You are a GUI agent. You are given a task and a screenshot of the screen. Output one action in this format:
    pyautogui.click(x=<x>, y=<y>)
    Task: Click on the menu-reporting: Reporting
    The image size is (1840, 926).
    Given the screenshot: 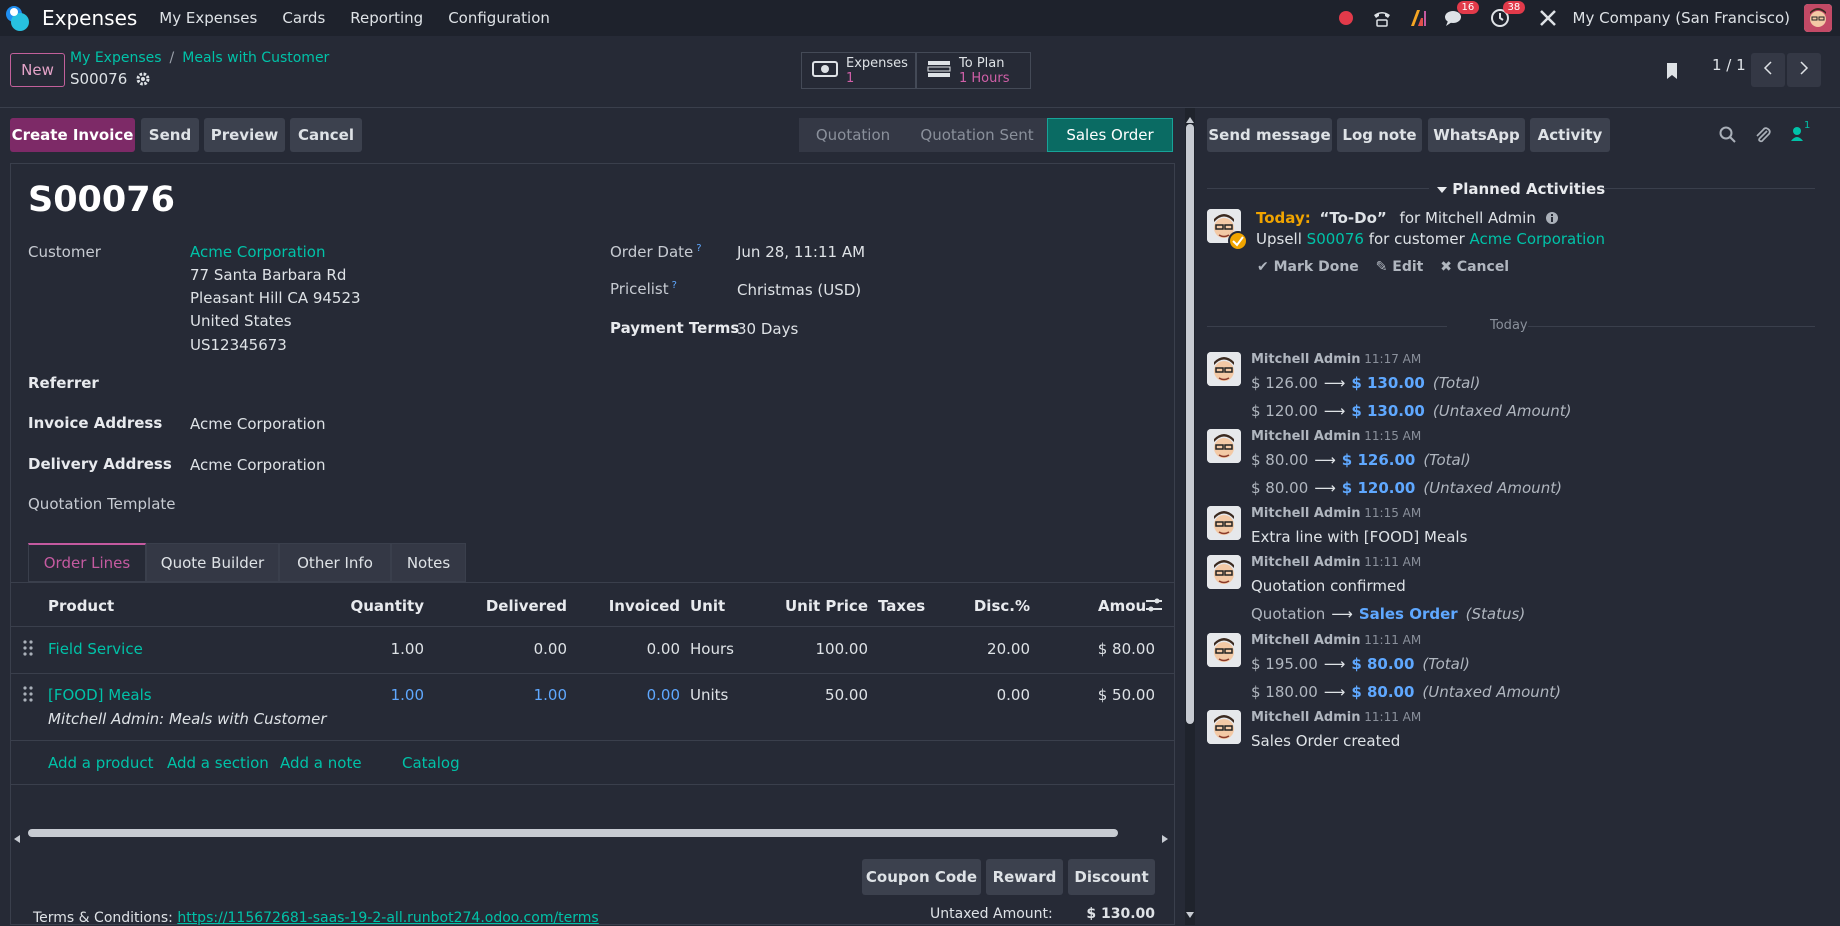 What is the action you would take?
    pyautogui.click(x=386, y=18)
    